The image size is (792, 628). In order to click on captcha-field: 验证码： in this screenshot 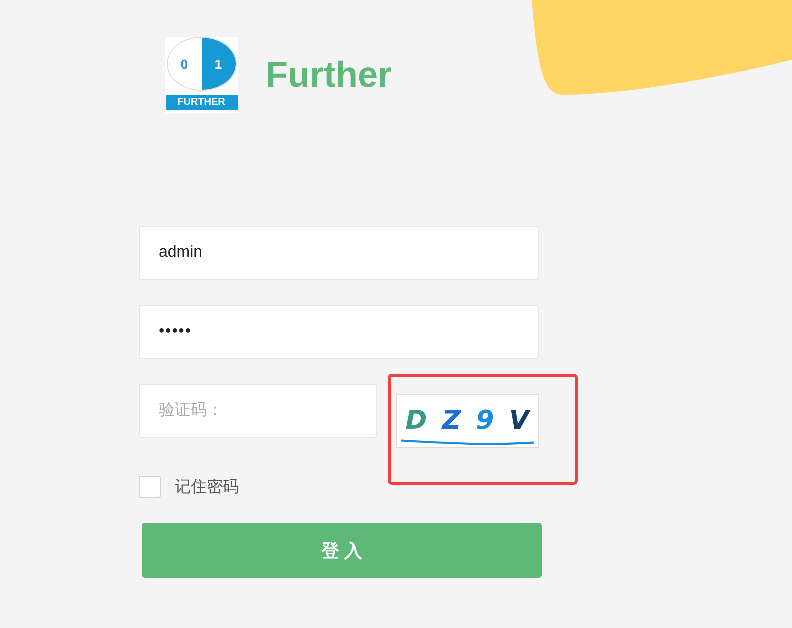, I will do `click(258, 411)`.